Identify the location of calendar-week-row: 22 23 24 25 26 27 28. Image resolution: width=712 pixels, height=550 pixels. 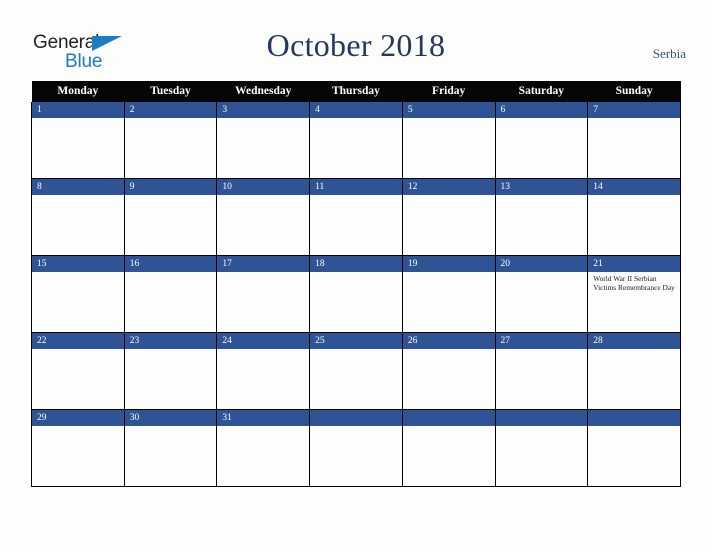
(356, 371).